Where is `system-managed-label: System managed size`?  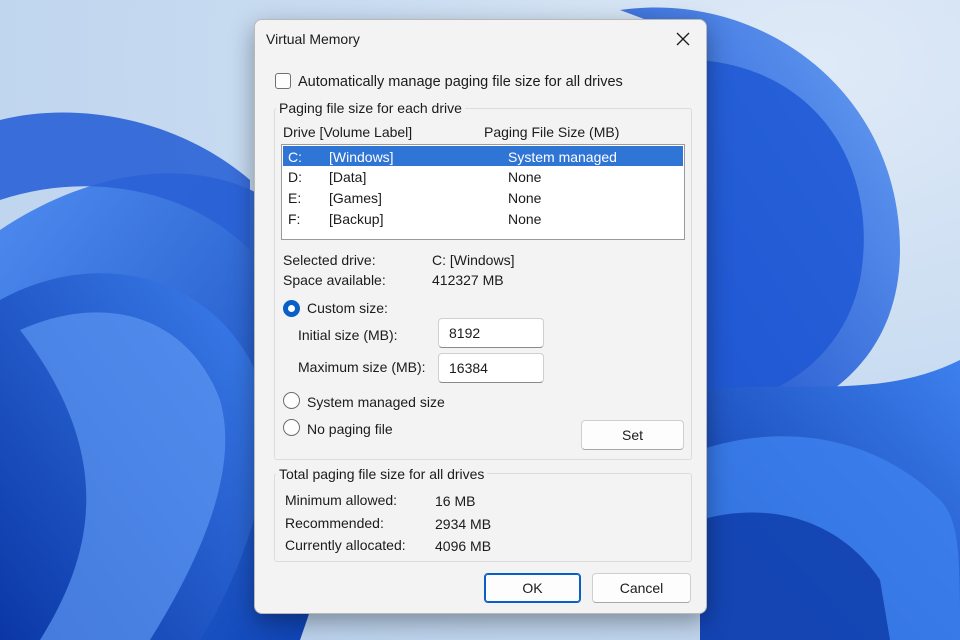 system-managed-label: System managed size is located at coordinates (376, 402).